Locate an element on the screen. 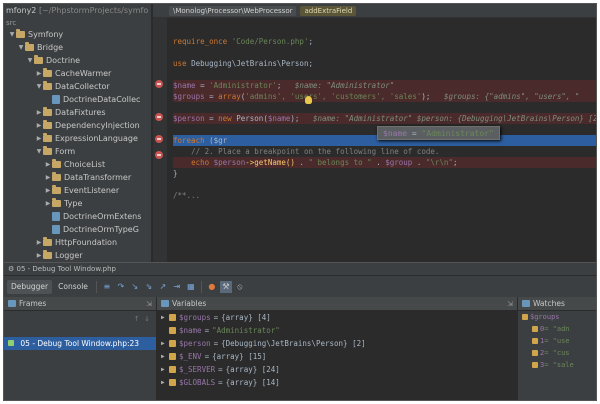 This screenshot has height=404, width=600. watch-row: 0 = "adn is located at coordinates (557, 329).